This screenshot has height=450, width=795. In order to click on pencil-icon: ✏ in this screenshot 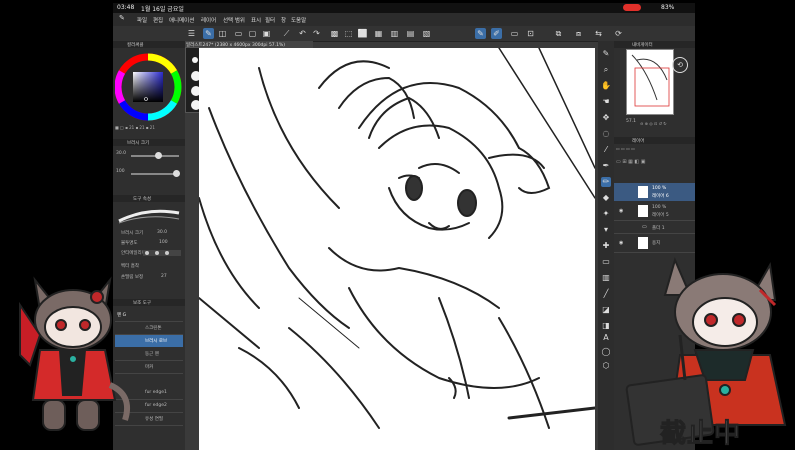, I will do `click(606, 182)`.